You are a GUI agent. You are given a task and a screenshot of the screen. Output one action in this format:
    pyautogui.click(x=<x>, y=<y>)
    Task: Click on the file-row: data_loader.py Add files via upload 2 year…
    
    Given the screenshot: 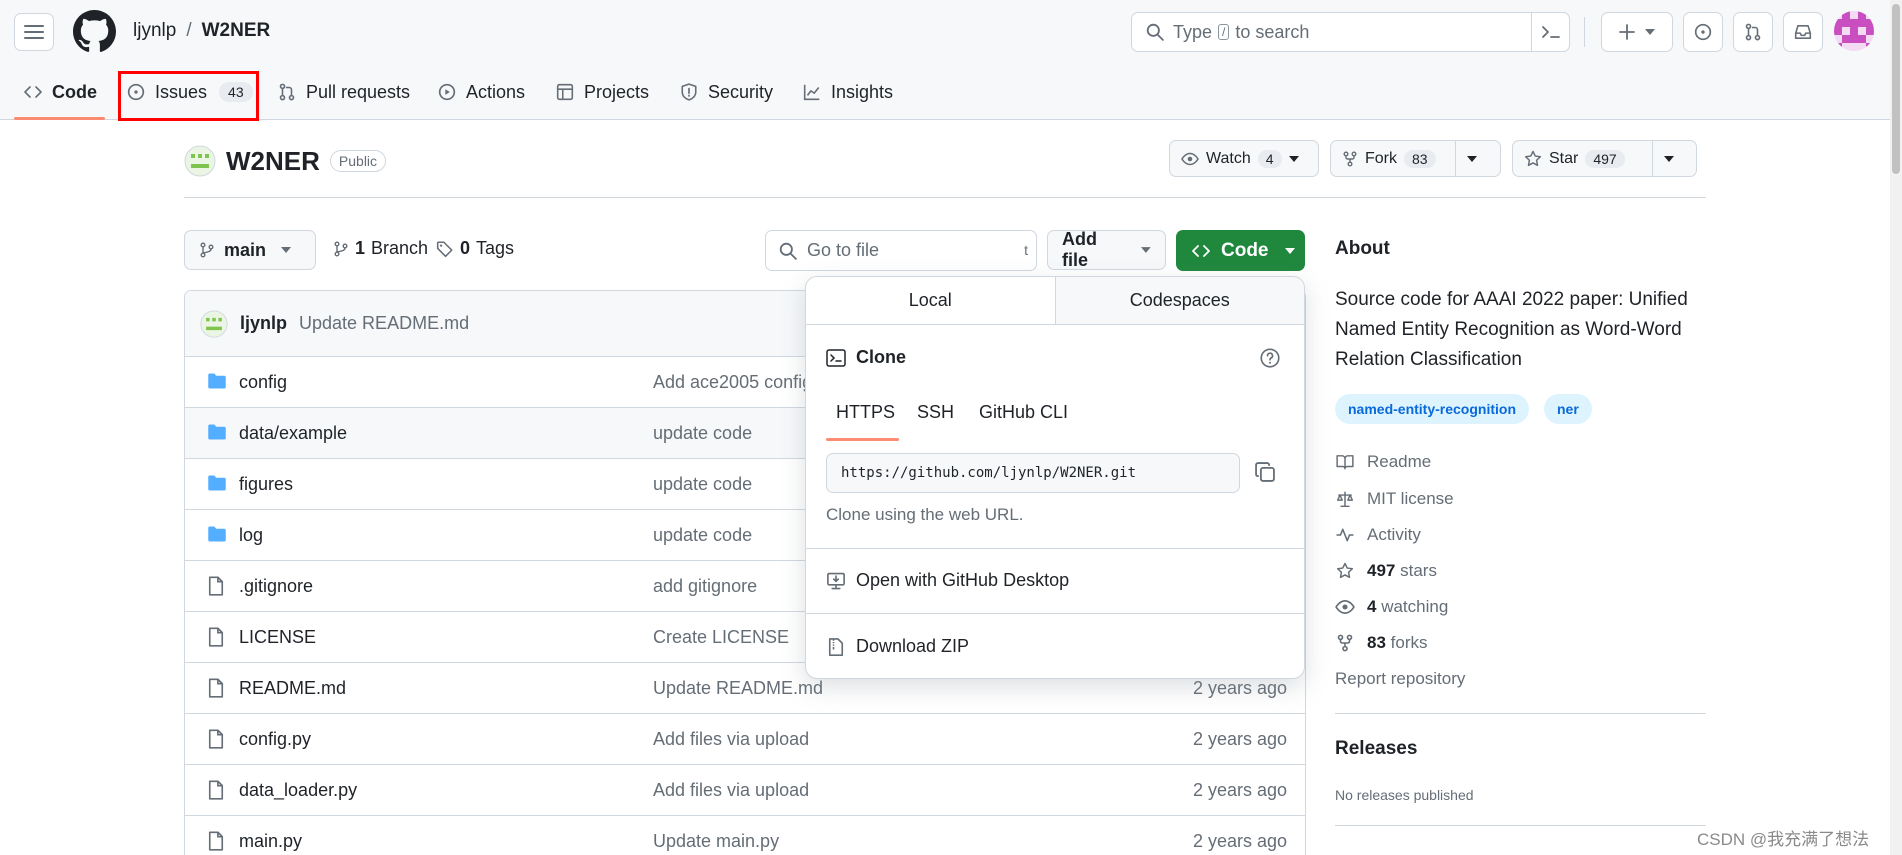 What is the action you would take?
    pyautogui.click(x=745, y=790)
    